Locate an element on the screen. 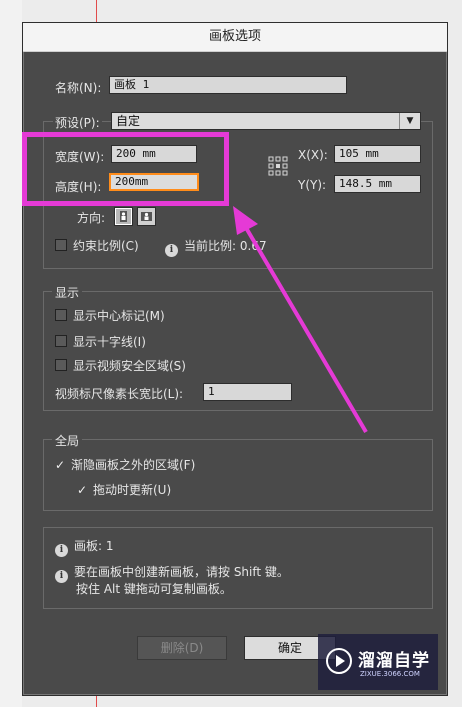  watermark-url: ZIXUE.3066.COM is located at coordinates (390, 674).